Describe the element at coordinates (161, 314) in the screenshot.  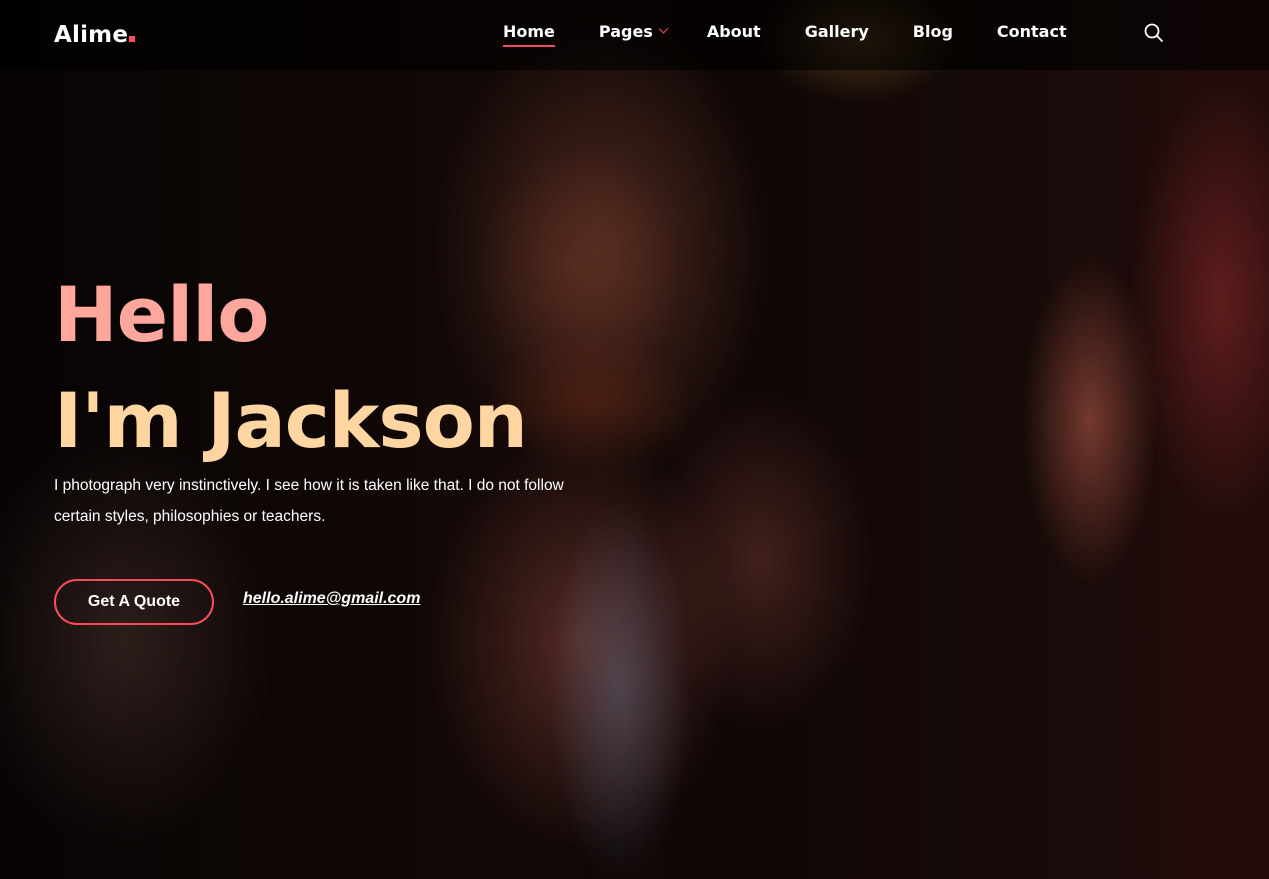
I see `hero-title-greeting: Hello` at that location.